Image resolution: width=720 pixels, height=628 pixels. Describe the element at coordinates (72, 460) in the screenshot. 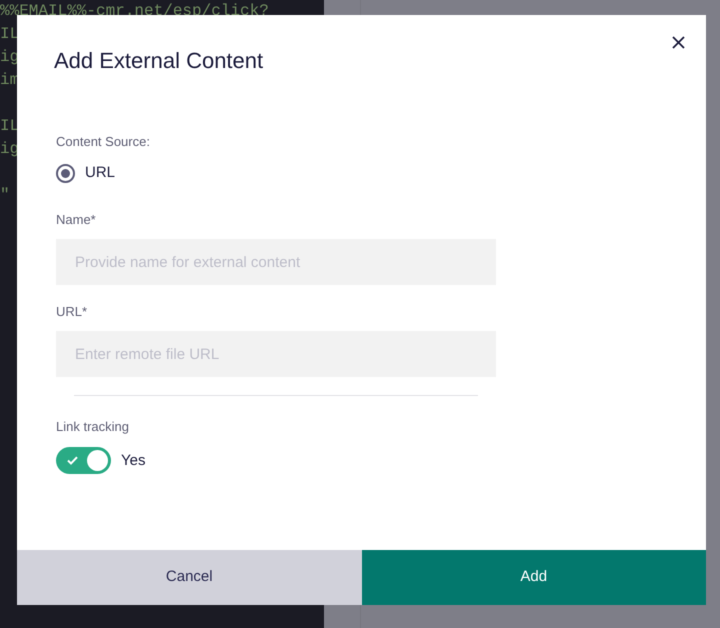

I see `check-icon` at that location.